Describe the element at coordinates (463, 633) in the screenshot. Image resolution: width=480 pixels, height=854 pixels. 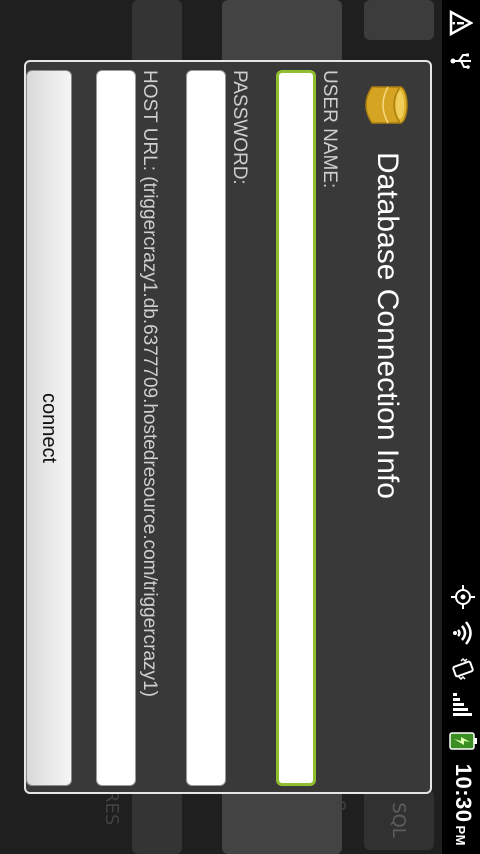
I see `wifi-icon` at that location.